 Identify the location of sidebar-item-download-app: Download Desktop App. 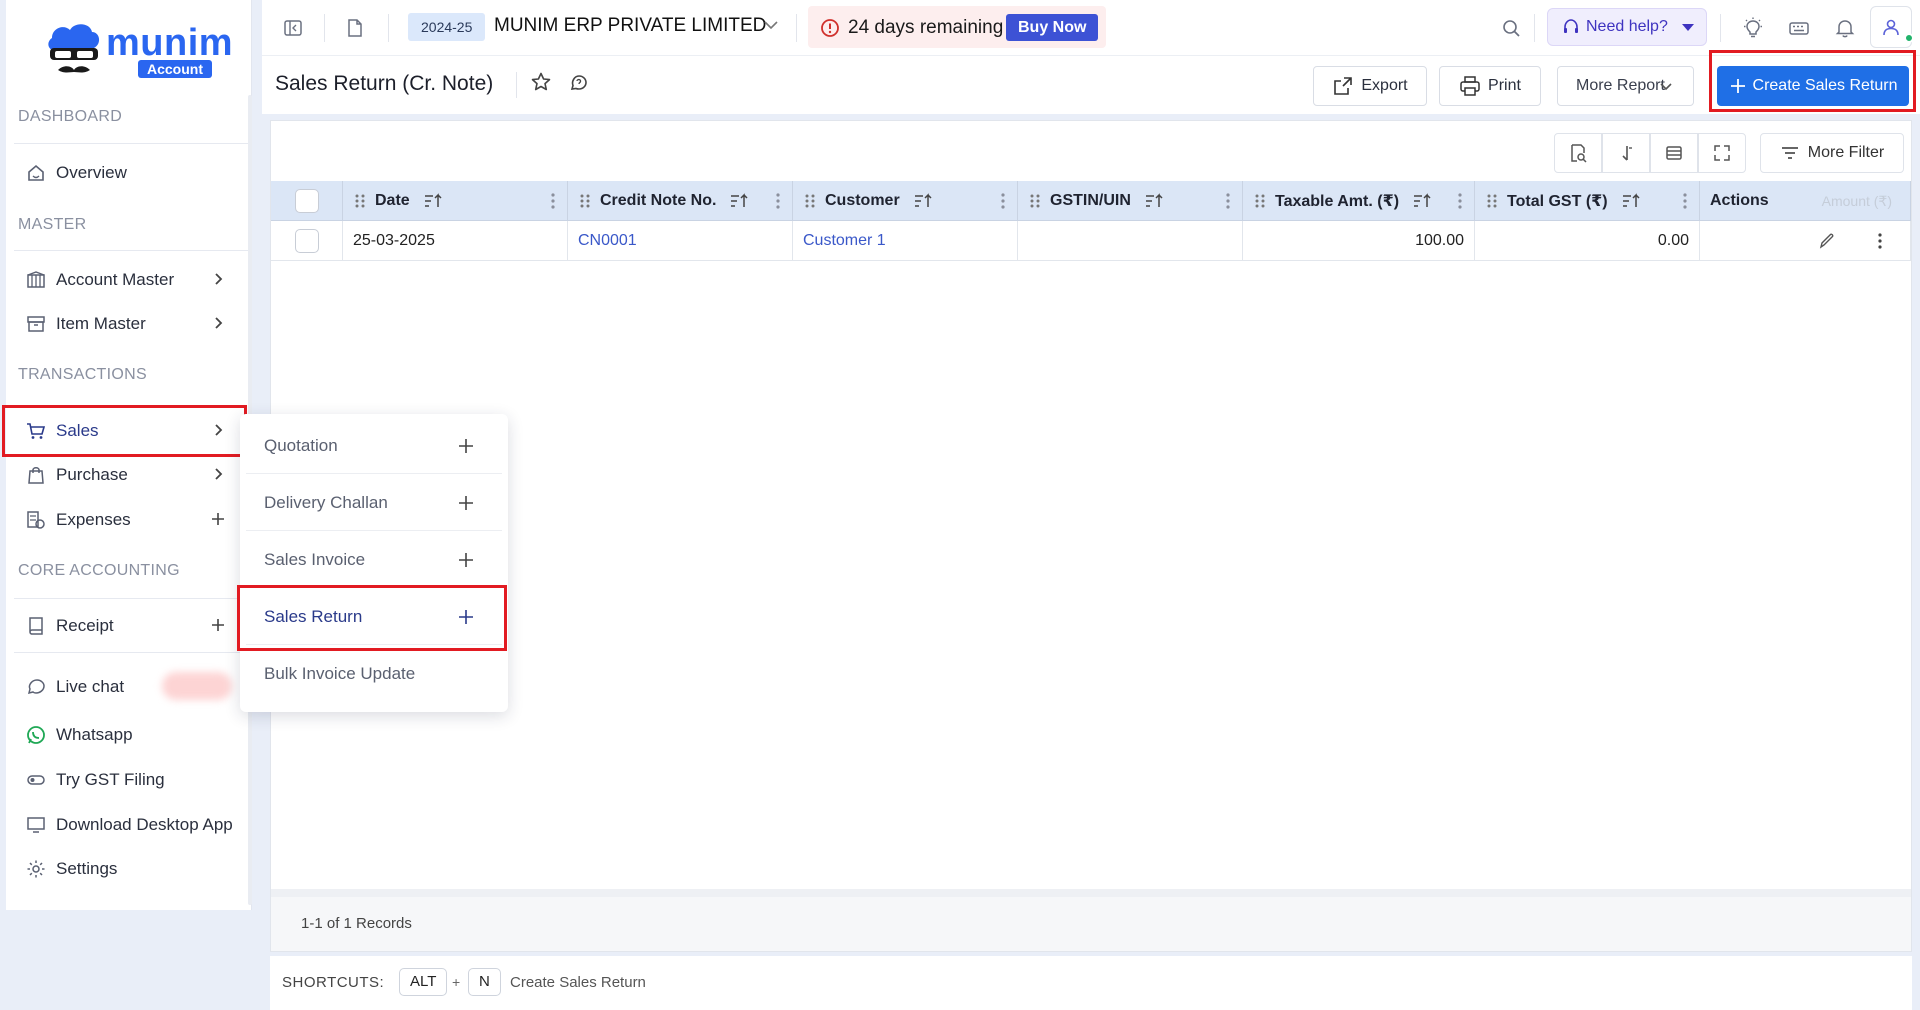
(131, 825).